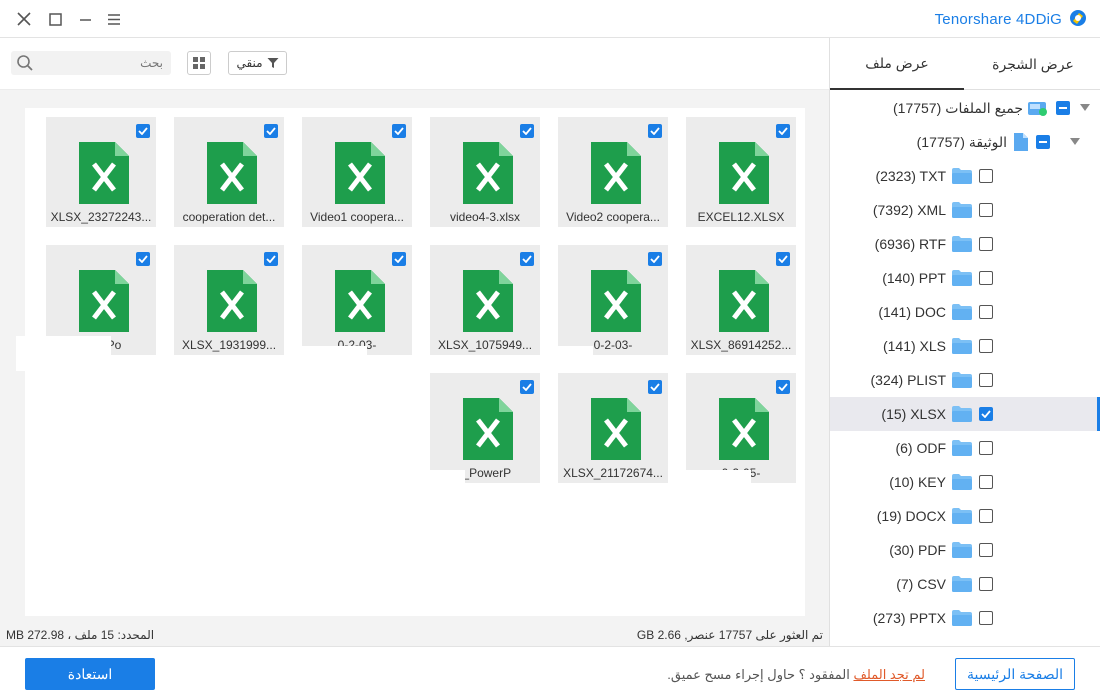  Describe the element at coordinates (965, 380) in the screenshot. I see `tree-item: (324) PLIST` at that location.